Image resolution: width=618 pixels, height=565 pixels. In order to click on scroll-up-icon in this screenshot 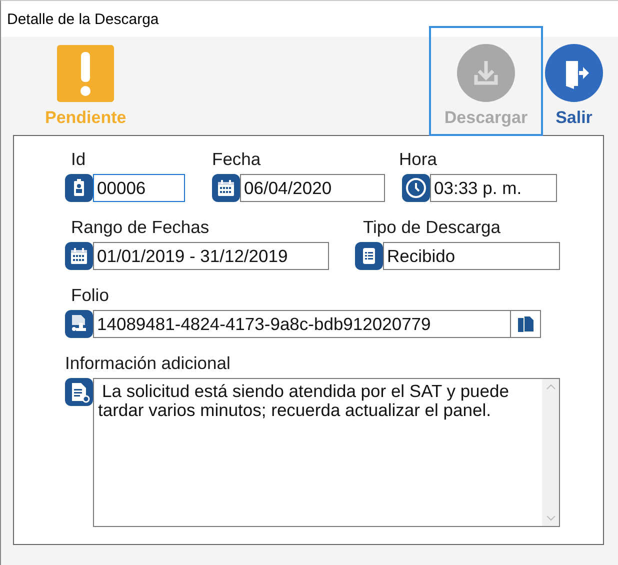, I will do `click(551, 387)`.